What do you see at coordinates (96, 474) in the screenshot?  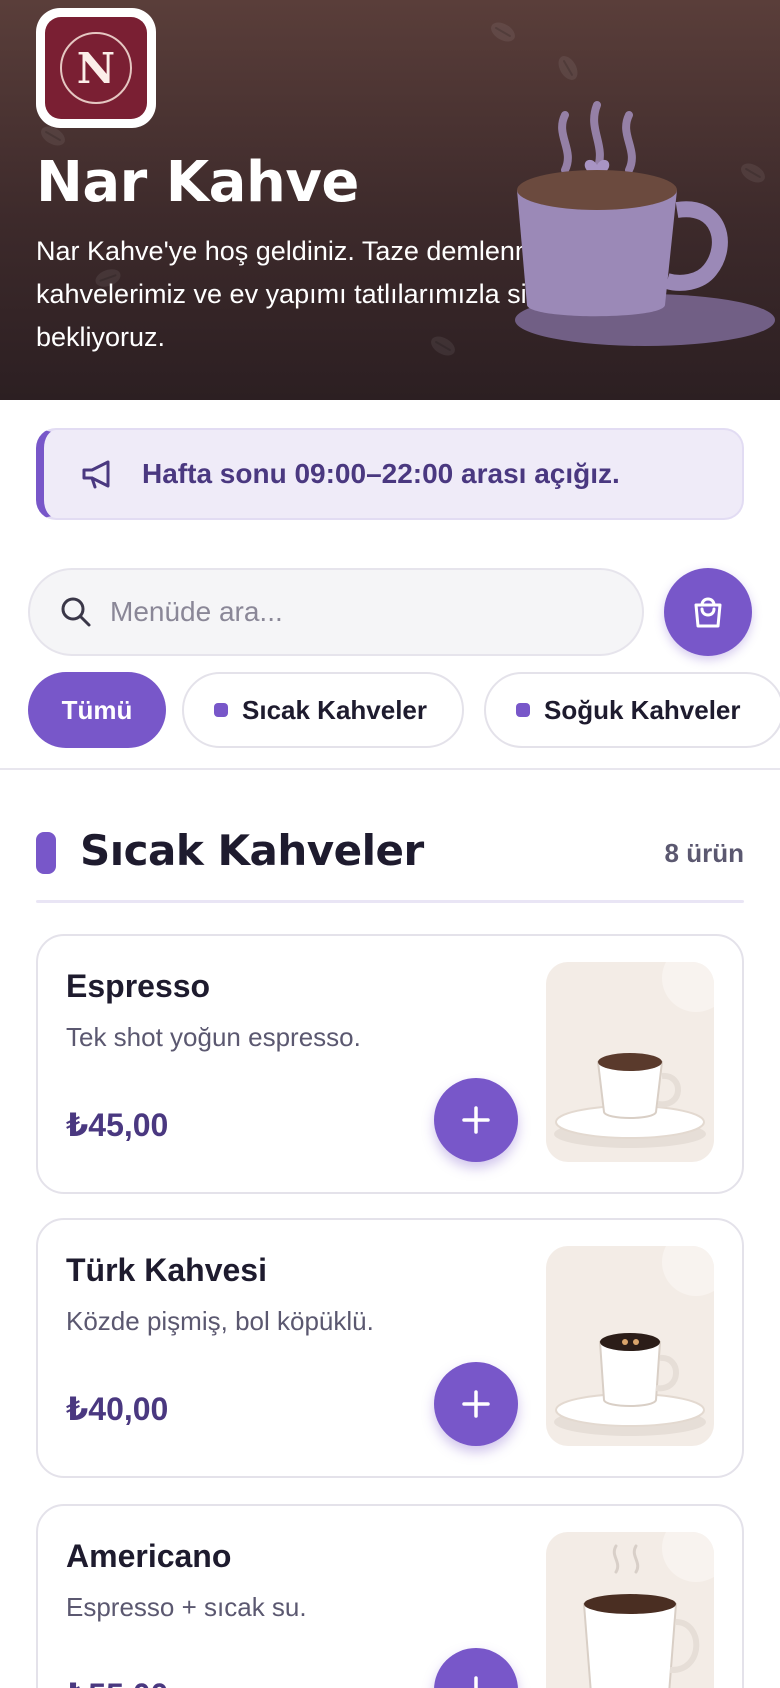 I see `megaphone-icon` at bounding box center [96, 474].